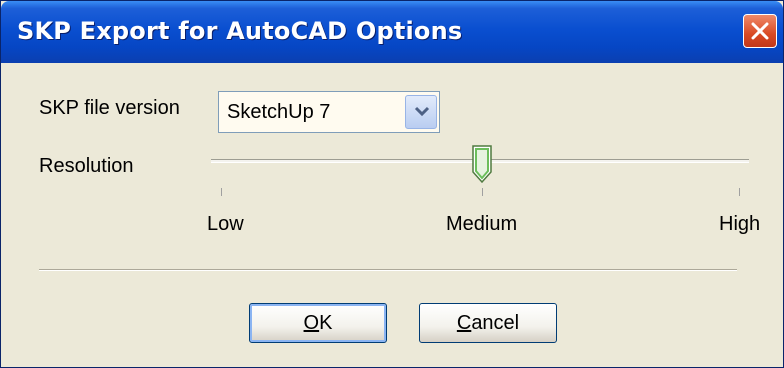 Image resolution: width=784 pixels, height=368 pixels. Describe the element at coordinates (221, 192) in the screenshot. I see `slider-tick-low` at that location.